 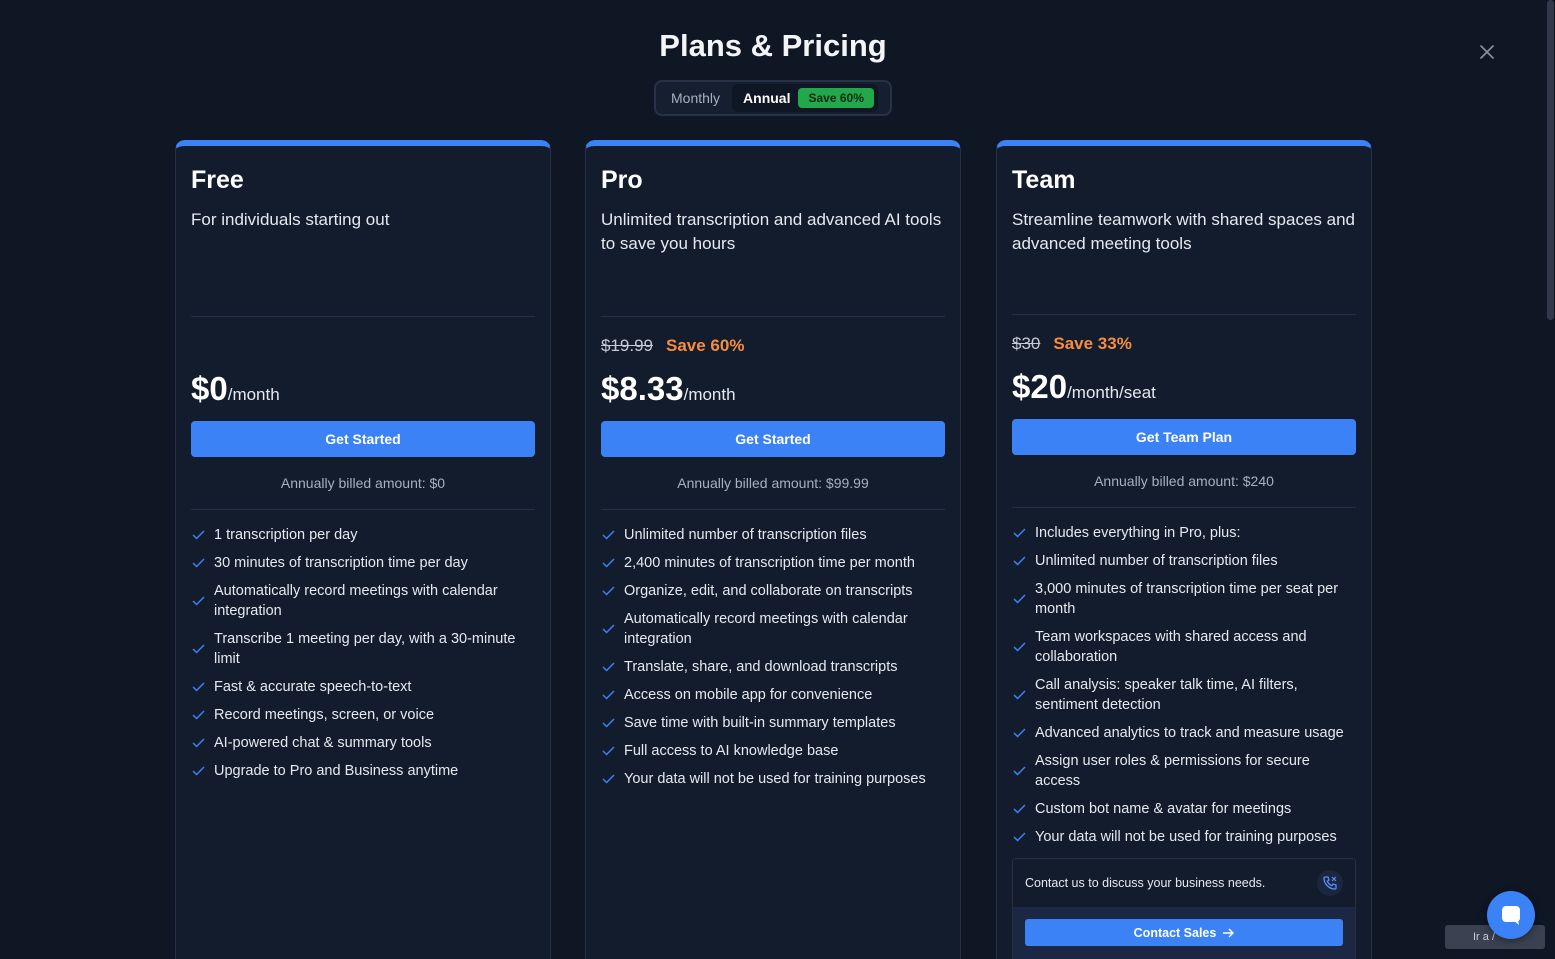 What do you see at coordinates (363, 743) in the screenshot?
I see `feature-item: AI-powered chat & summary tools` at bounding box center [363, 743].